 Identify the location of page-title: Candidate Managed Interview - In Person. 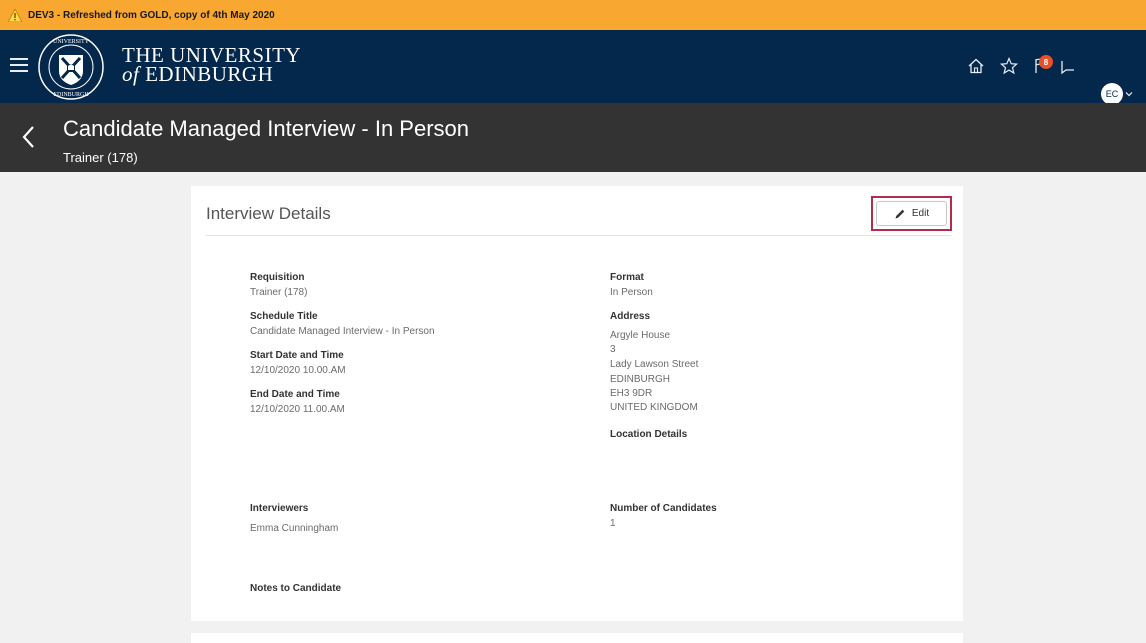
(266, 128).